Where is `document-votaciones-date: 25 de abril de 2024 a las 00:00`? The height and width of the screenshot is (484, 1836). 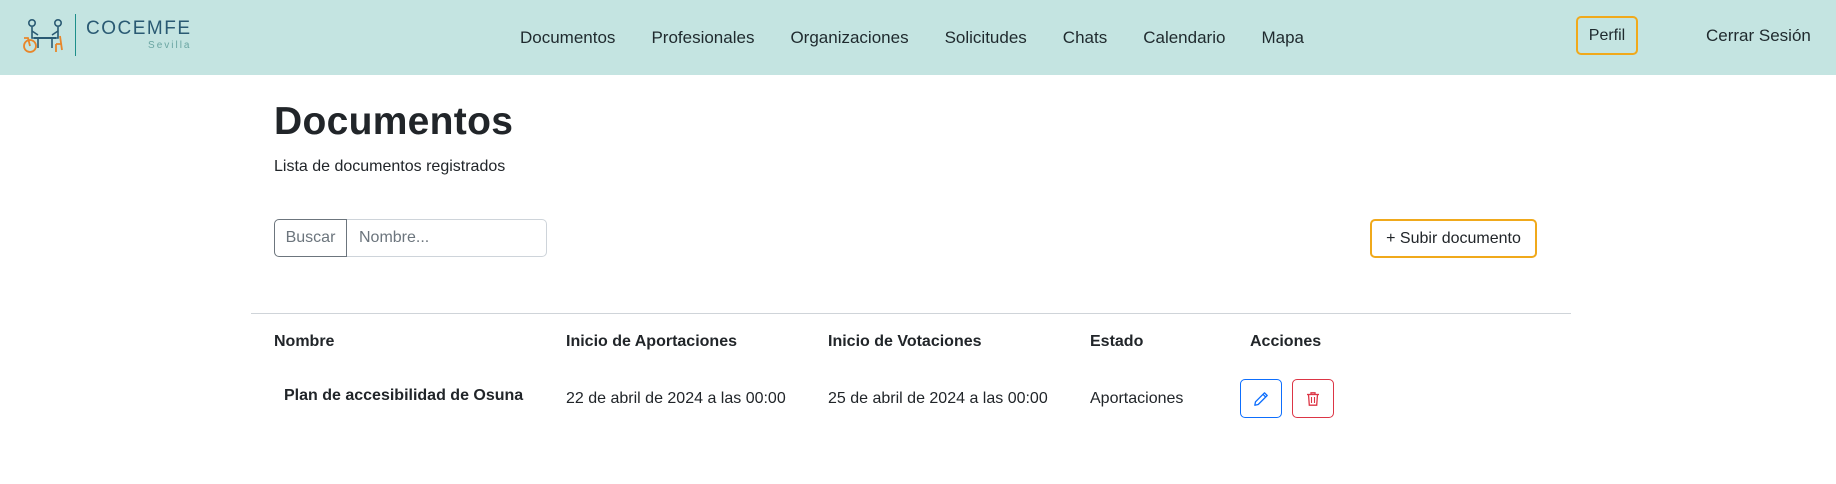 document-votaciones-date: 25 de abril de 2024 a las 00:00 is located at coordinates (938, 398).